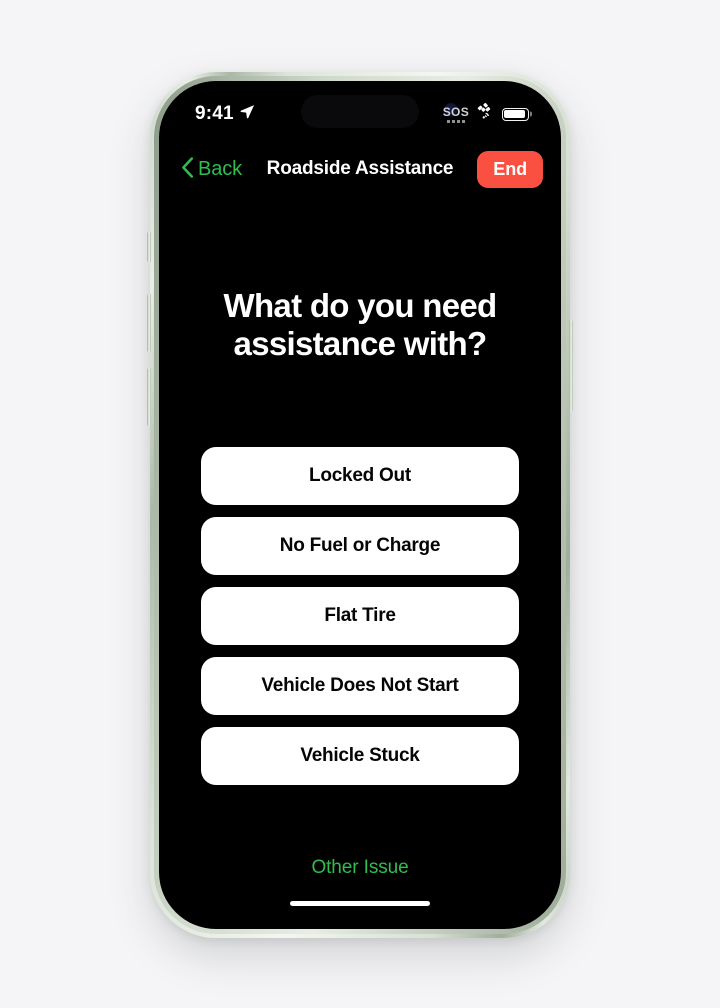  Describe the element at coordinates (360, 903) in the screenshot. I see `home-indicator` at that location.